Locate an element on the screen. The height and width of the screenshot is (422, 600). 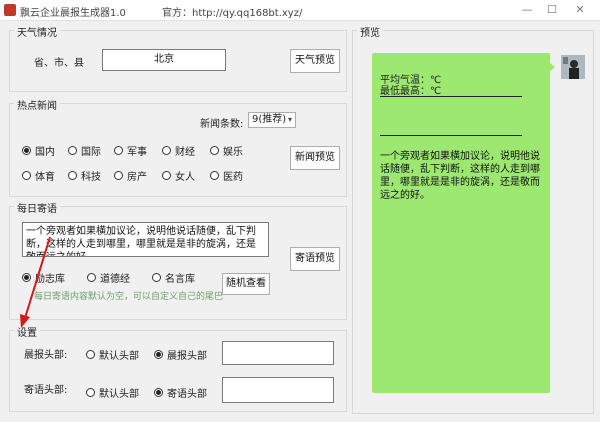
bubble-tail is located at coordinates (552, 67).